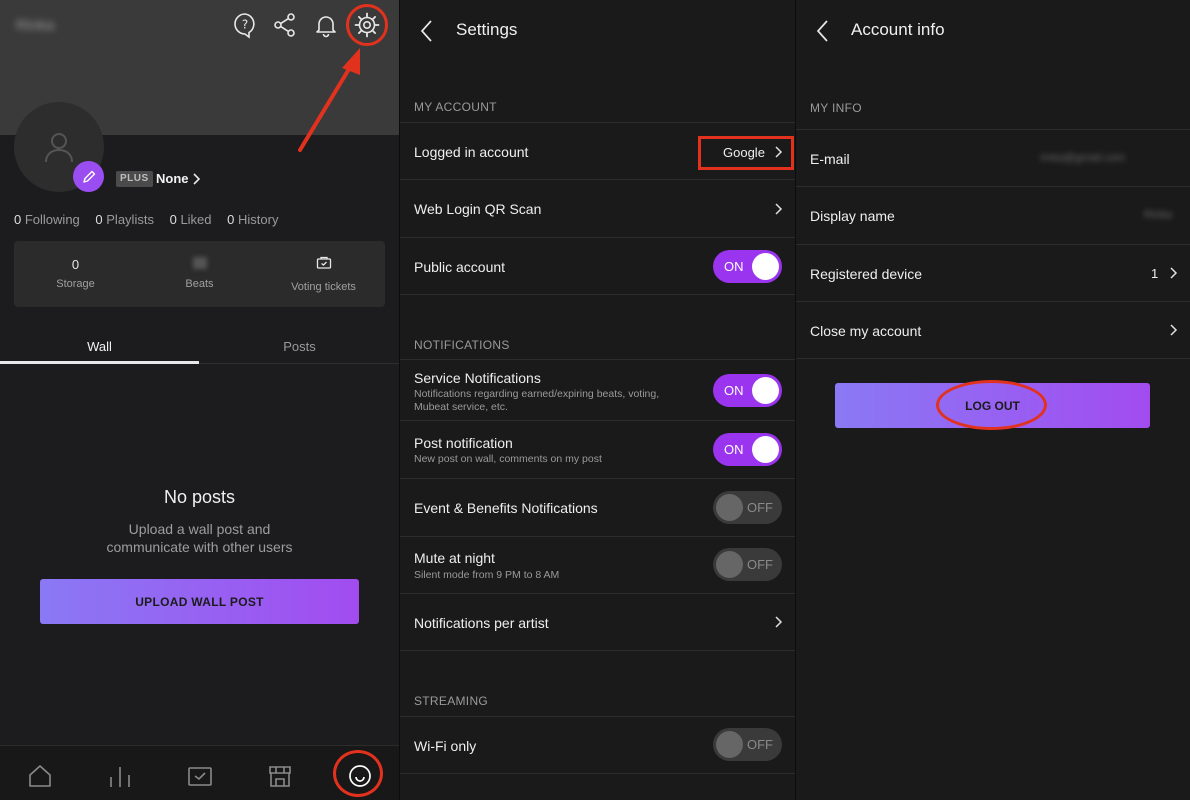 Image resolution: width=1190 pixels, height=800 pixels. Describe the element at coordinates (487, 29) in the screenshot. I see `page-title: Settings` at that location.